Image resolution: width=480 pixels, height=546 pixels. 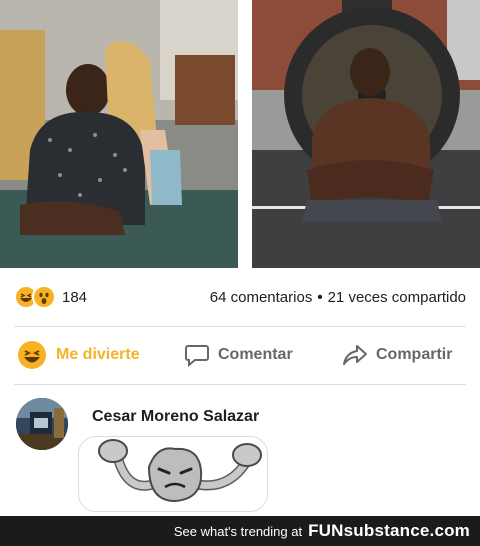 What do you see at coordinates (44, 297) in the screenshot?
I see `wow-emoji-icon` at bounding box center [44, 297].